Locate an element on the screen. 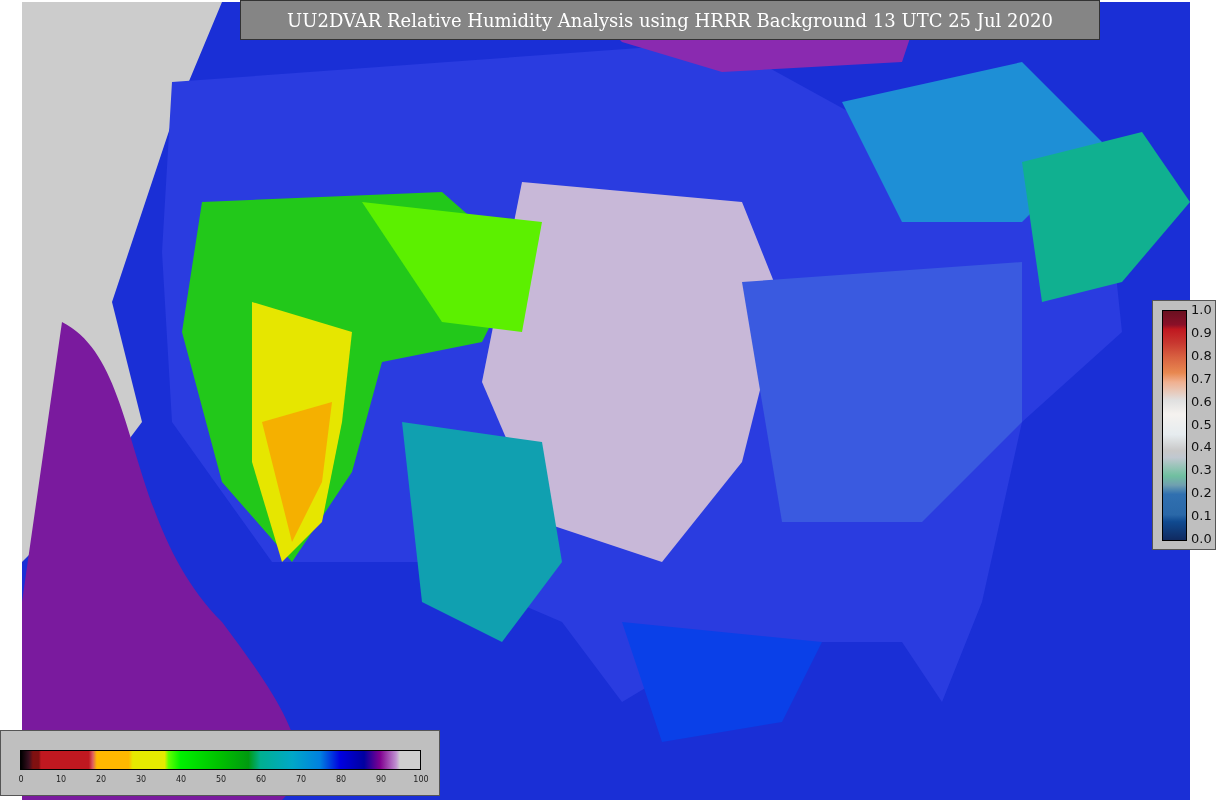  tick-label: 0.4 is located at coordinates (1201, 447).